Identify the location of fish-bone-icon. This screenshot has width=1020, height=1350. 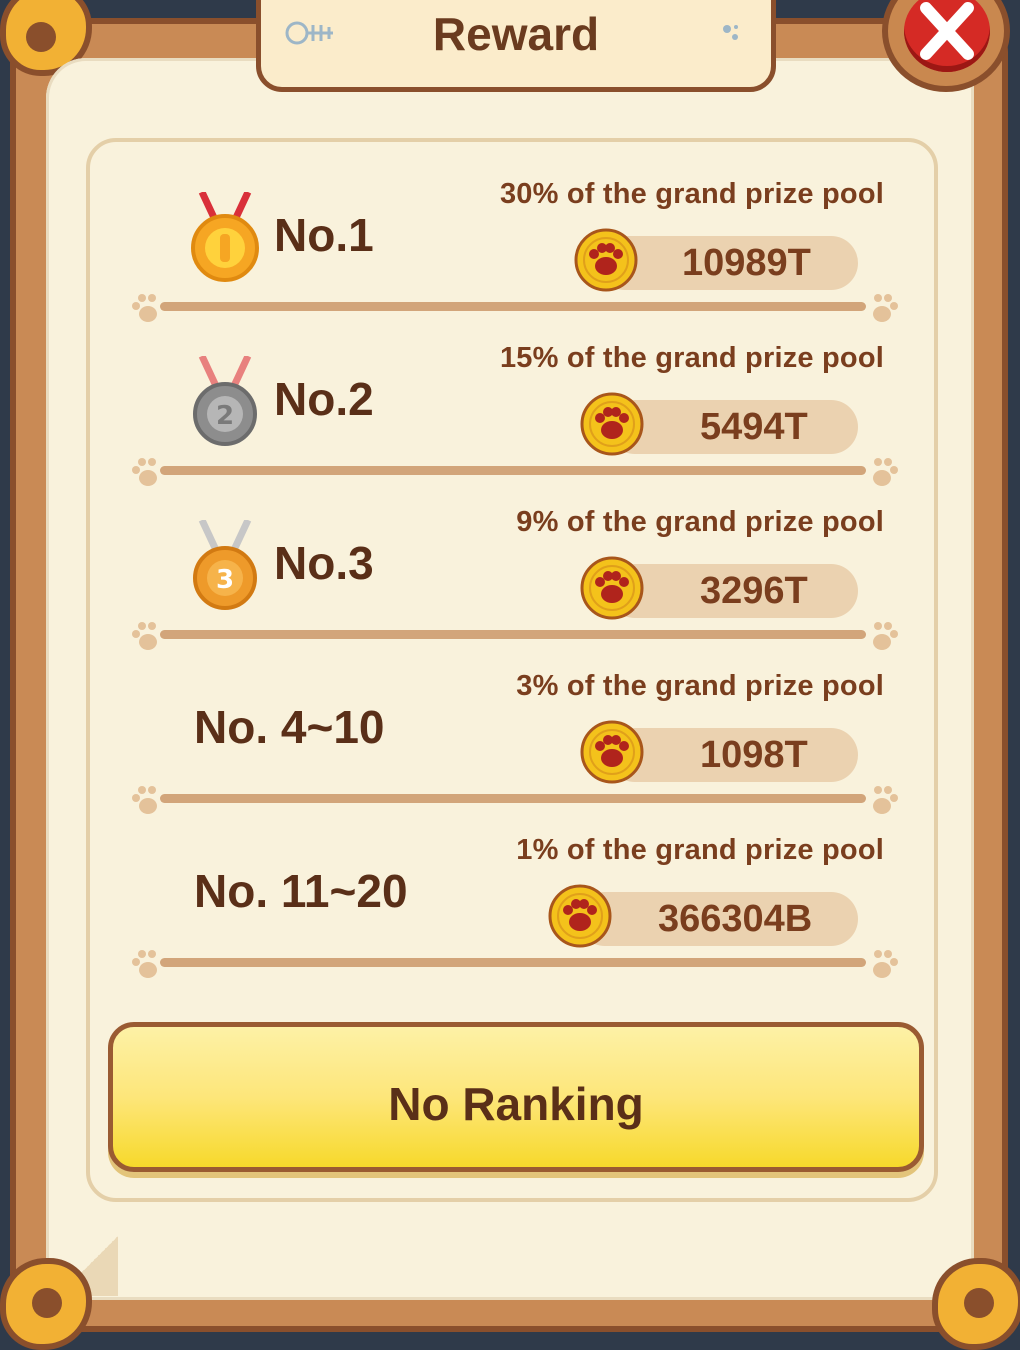
(309, 33).